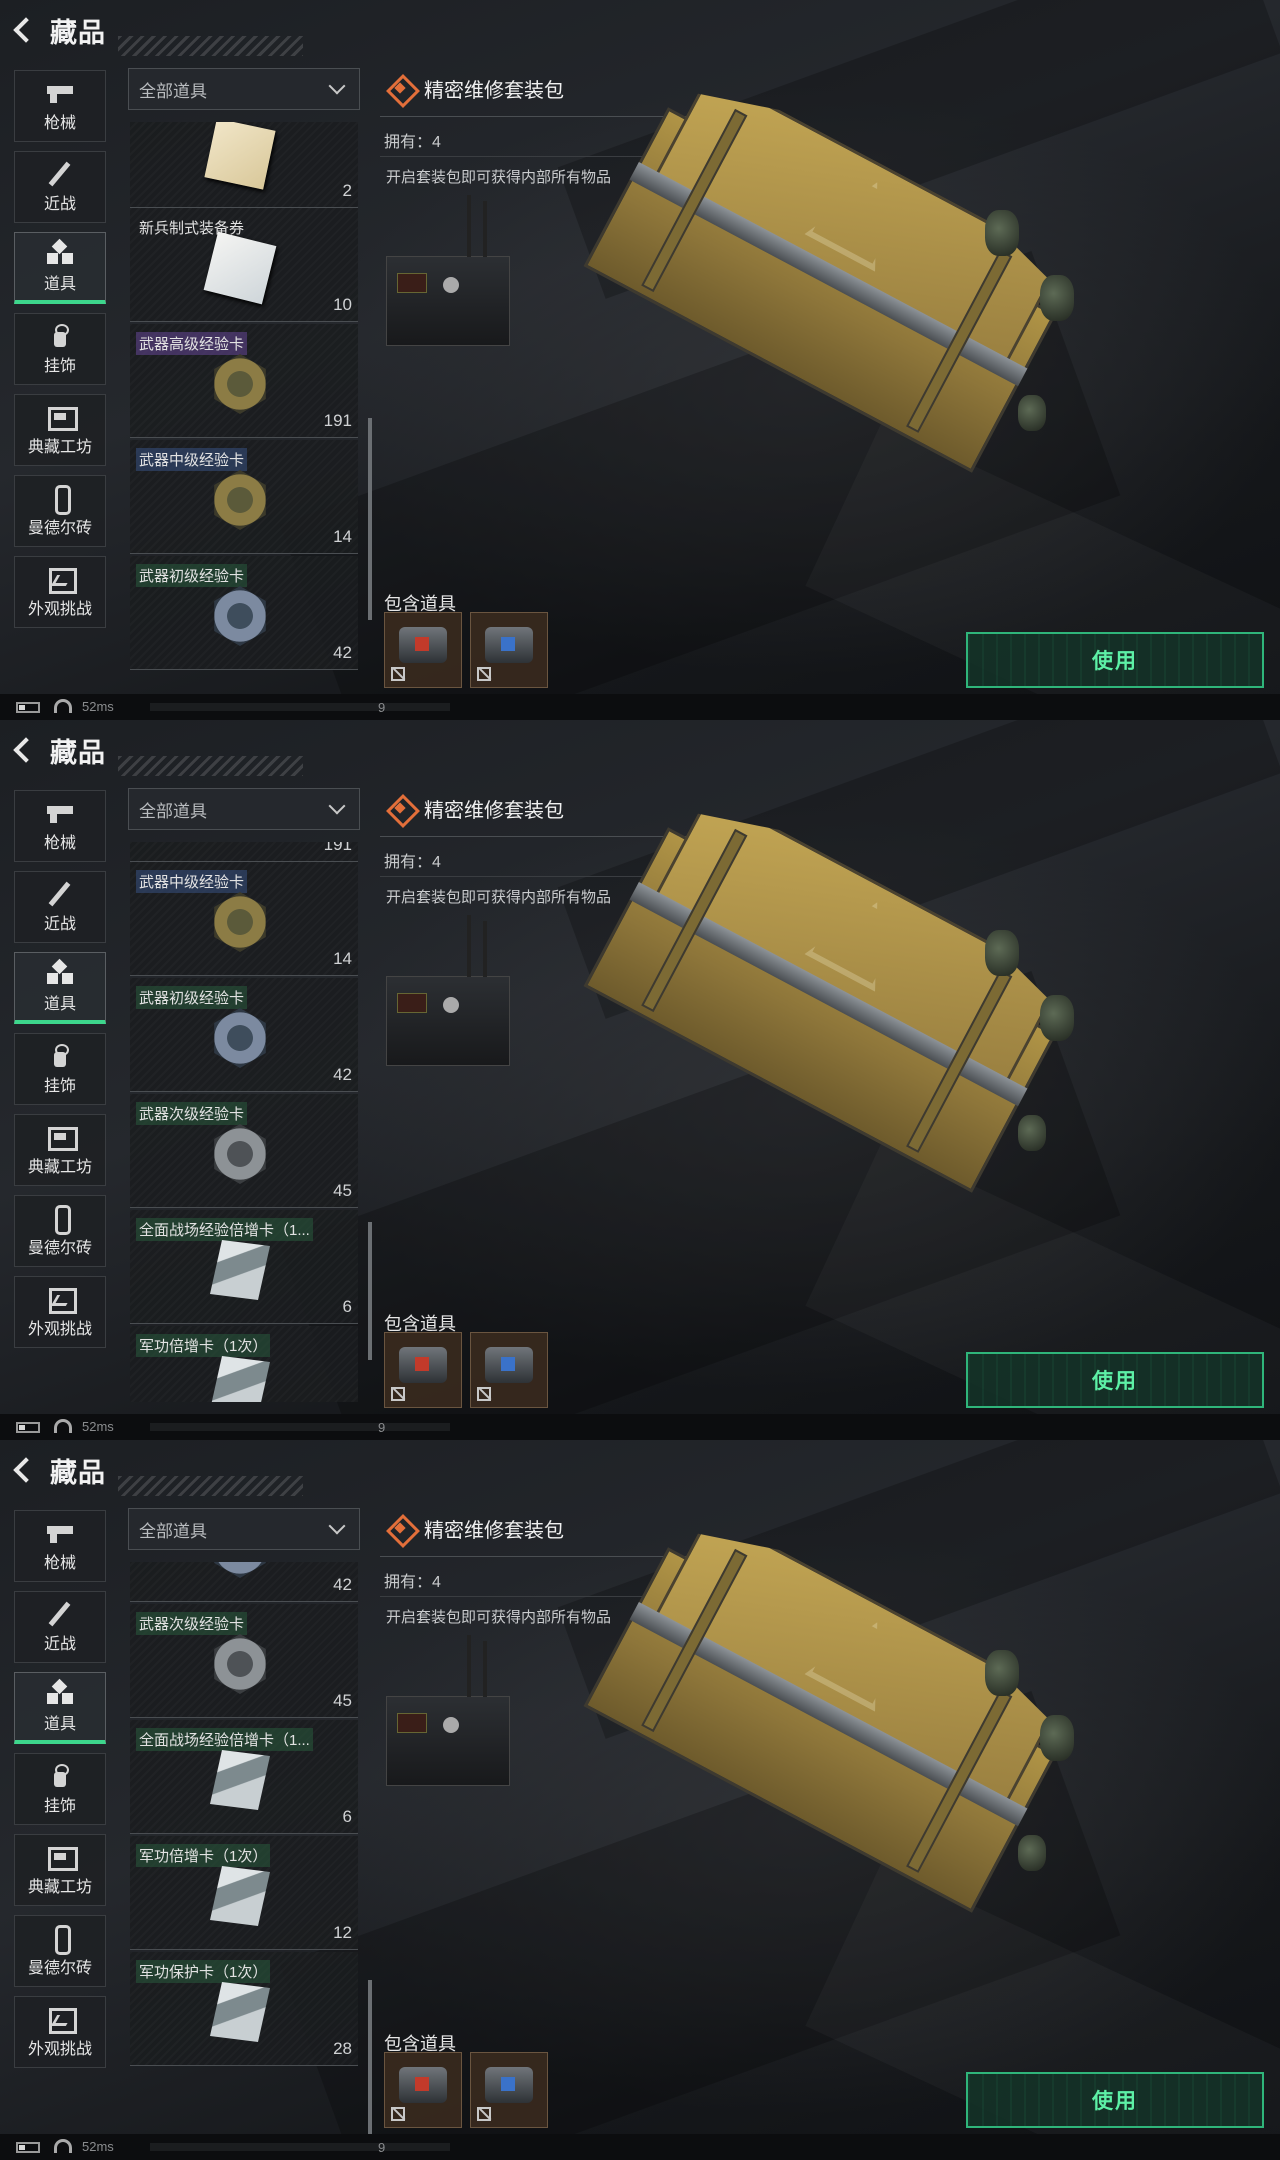  I want to click on repair-kit-icon, so click(509, 2085).